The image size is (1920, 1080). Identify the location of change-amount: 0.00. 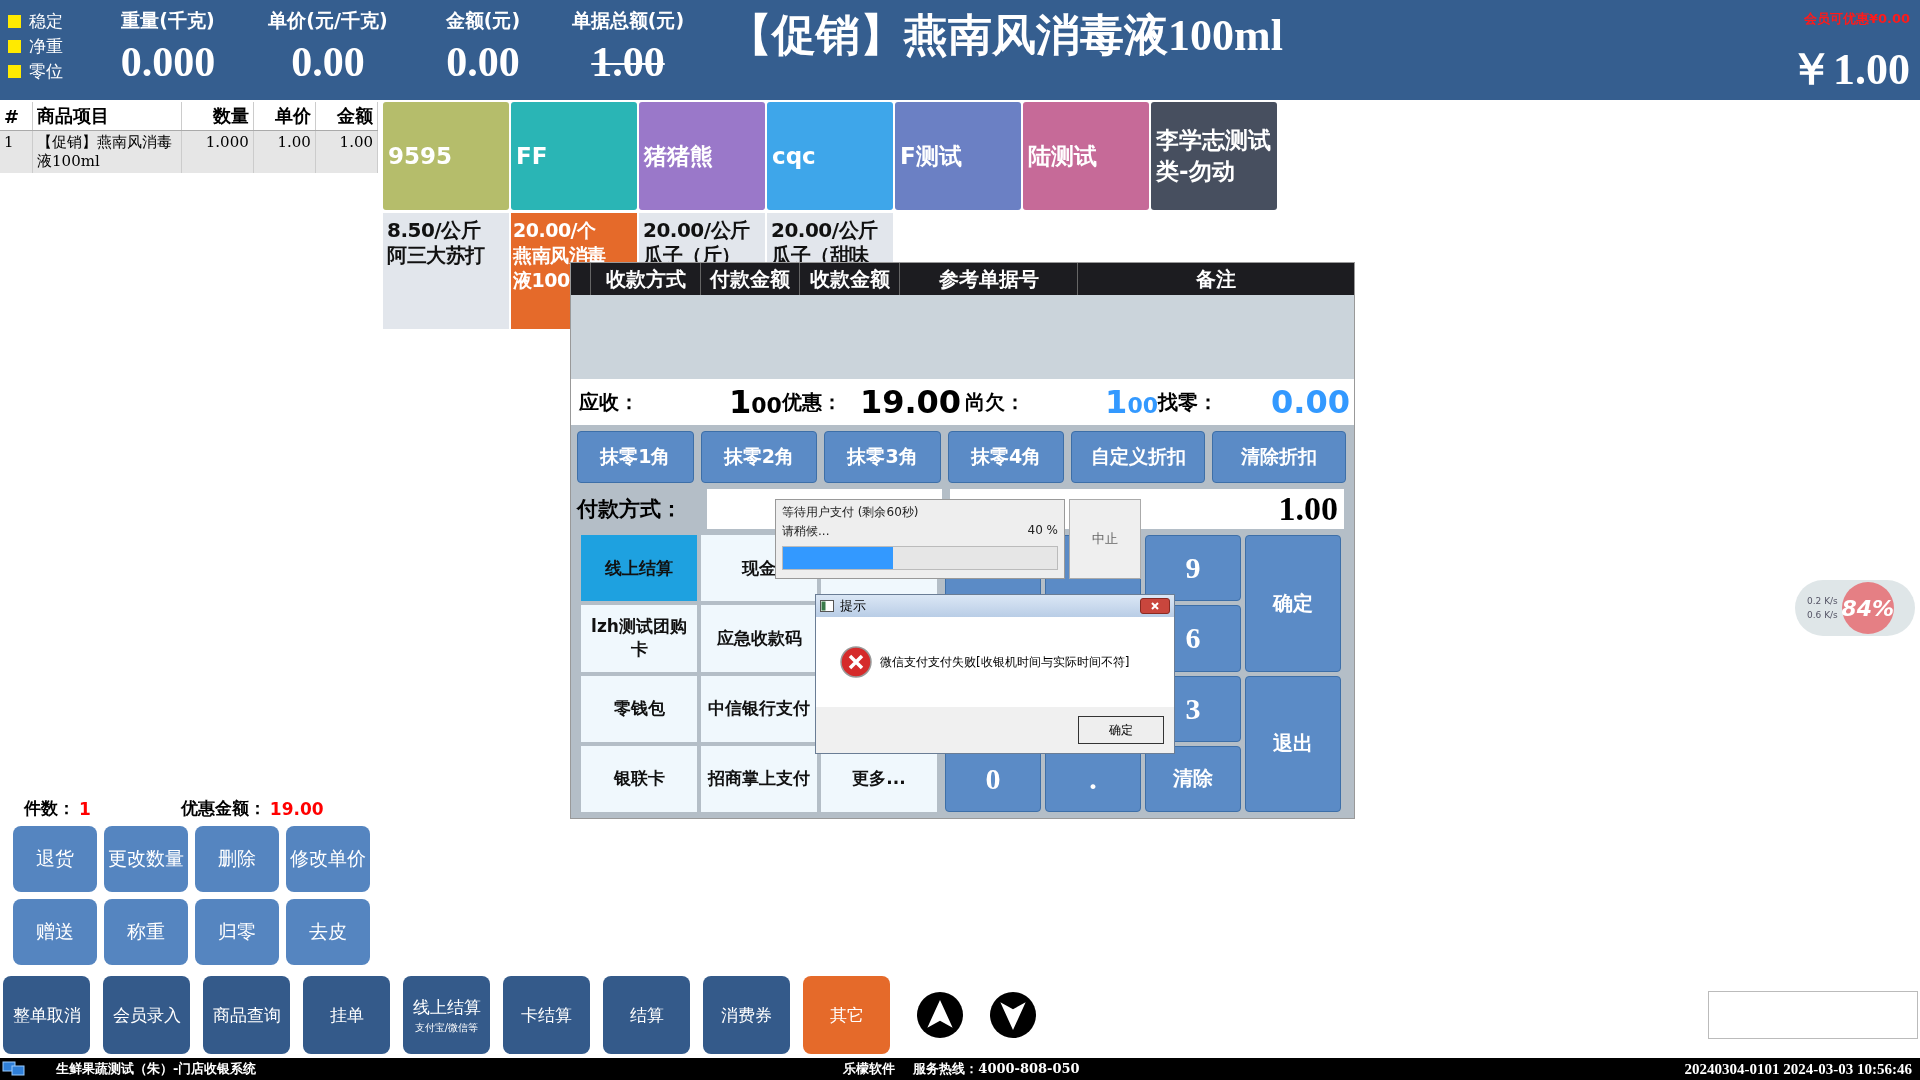
(1310, 402).